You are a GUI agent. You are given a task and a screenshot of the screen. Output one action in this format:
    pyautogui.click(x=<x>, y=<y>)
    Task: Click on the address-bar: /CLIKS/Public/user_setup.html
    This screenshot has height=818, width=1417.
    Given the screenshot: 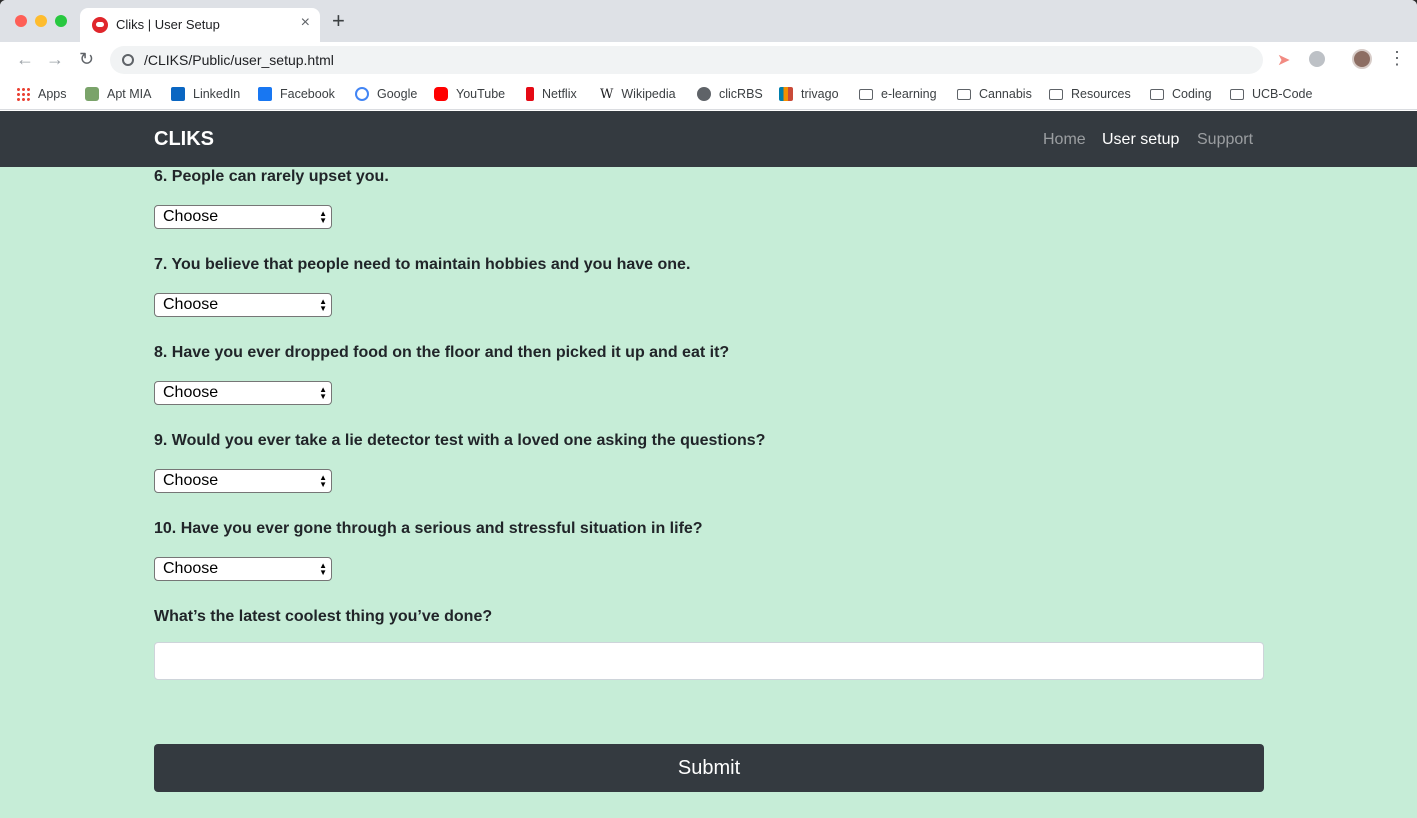 What is the action you would take?
    pyautogui.click(x=686, y=60)
    